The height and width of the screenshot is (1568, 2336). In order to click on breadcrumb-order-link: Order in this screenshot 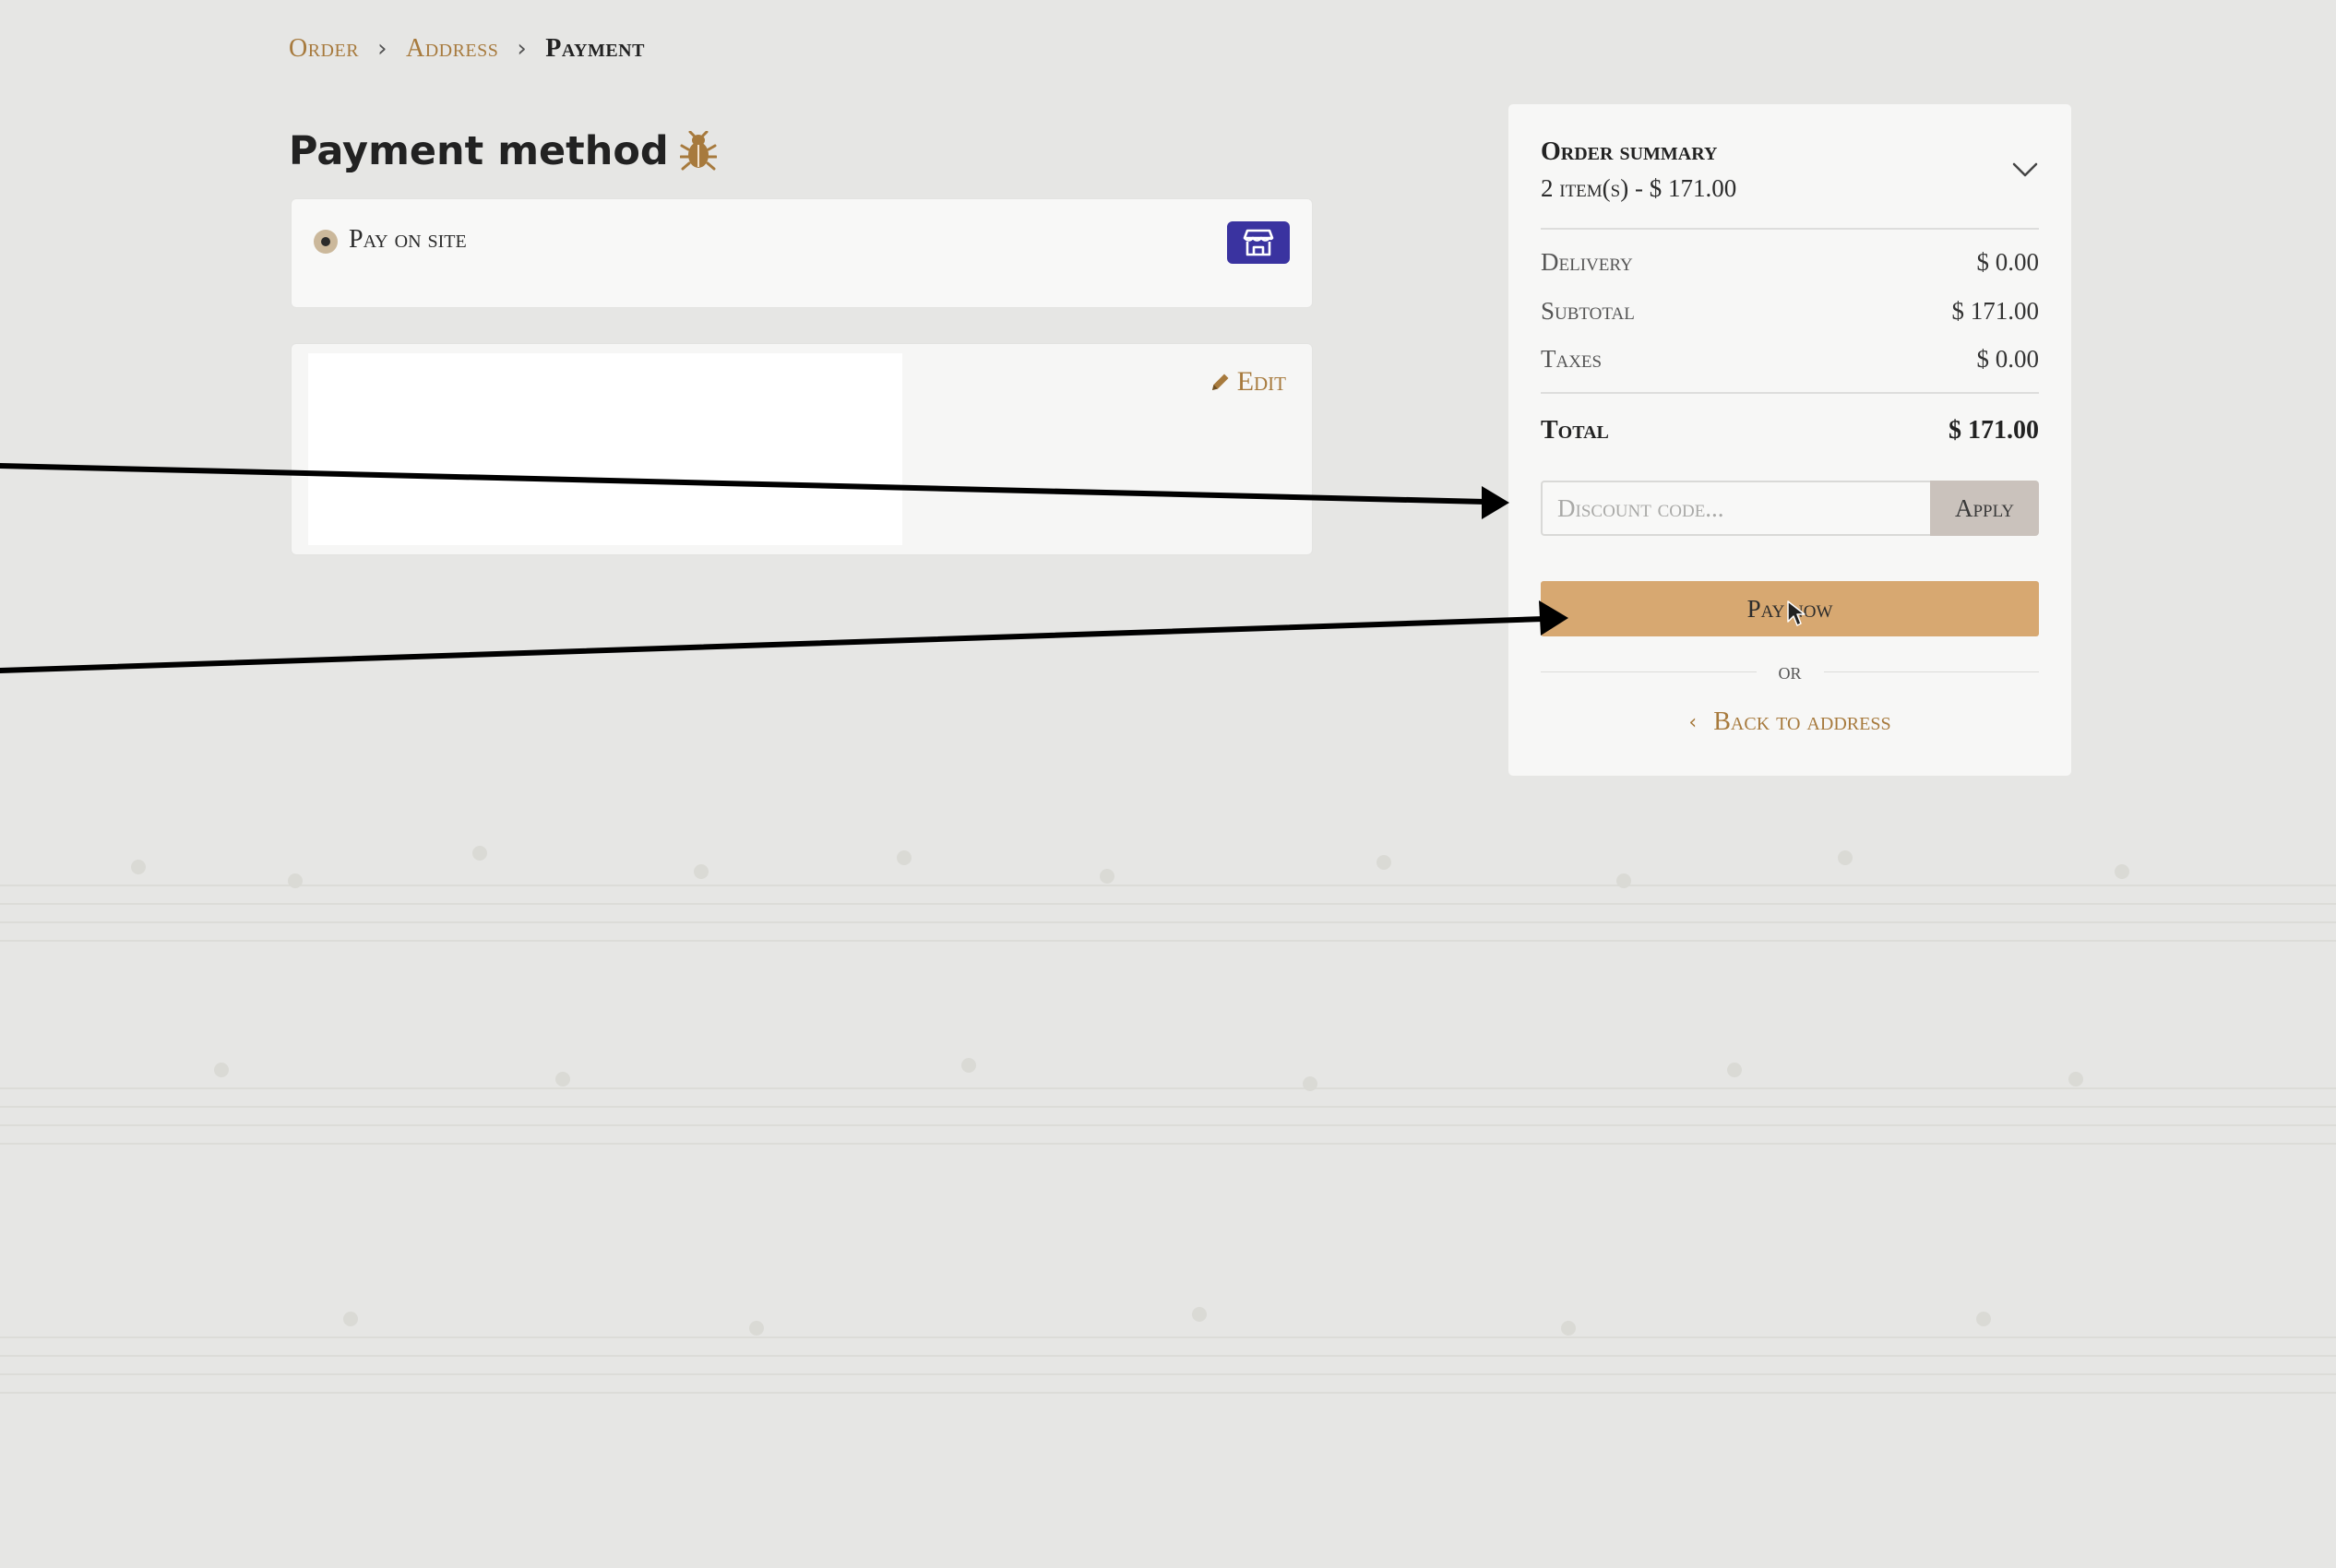, I will do `click(324, 49)`.